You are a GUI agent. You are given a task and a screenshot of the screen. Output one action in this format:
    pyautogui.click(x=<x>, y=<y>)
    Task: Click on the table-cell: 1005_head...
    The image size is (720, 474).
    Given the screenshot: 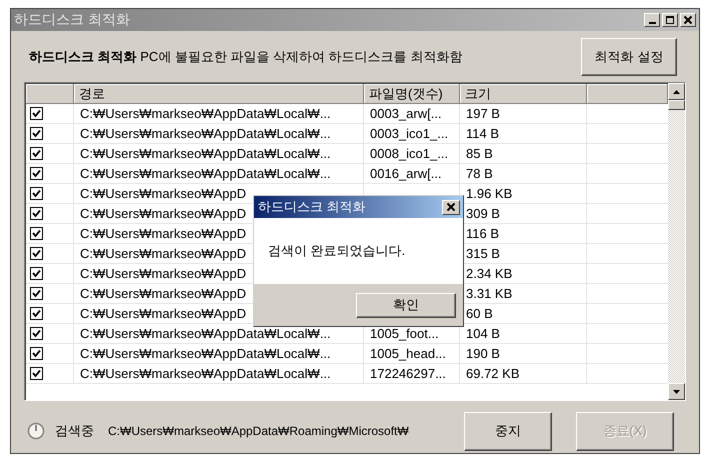 What is the action you would take?
    pyautogui.click(x=412, y=353)
    